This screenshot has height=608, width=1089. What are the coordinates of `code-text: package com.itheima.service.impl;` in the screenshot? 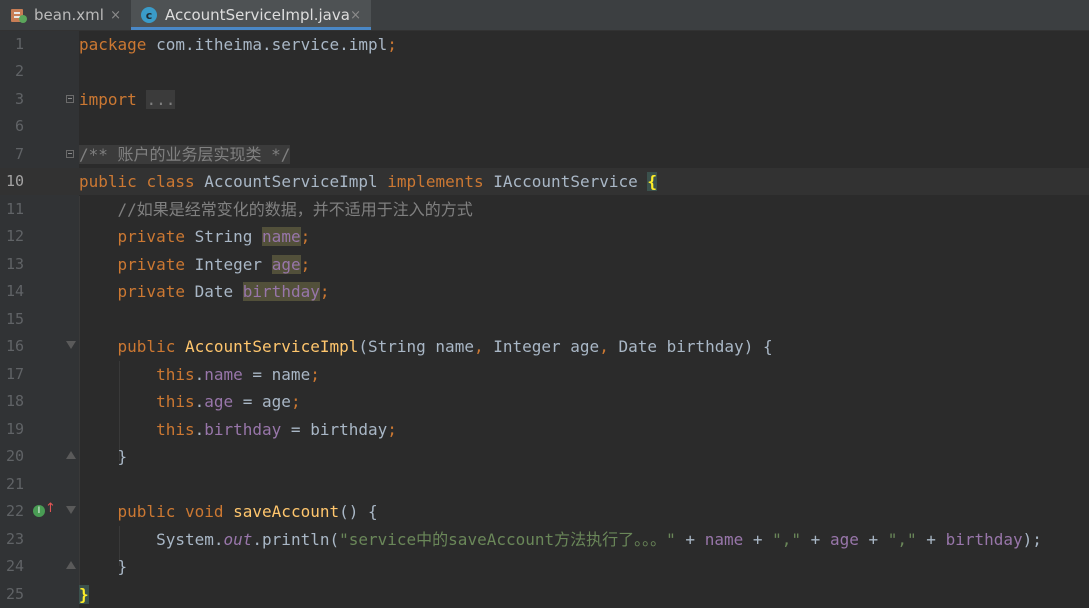 It's located at (238, 44).